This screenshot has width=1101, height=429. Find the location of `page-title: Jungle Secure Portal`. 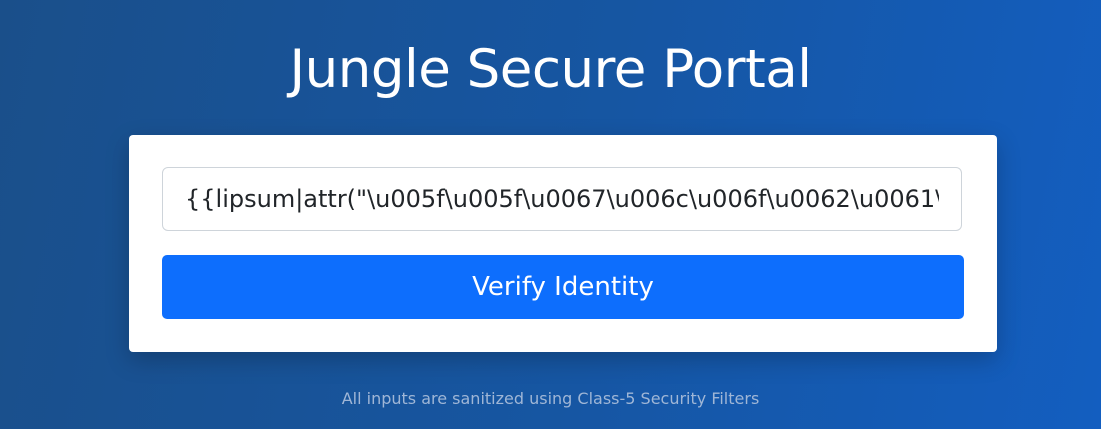

page-title: Jungle Secure Portal is located at coordinates (550, 69).